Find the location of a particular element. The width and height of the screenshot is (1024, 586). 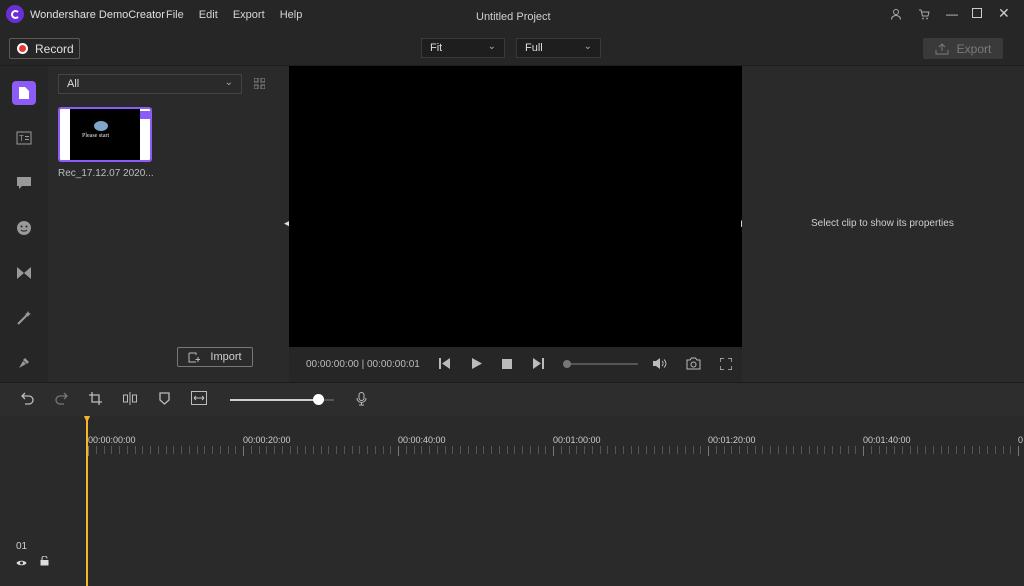

undo-icon is located at coordinates (27, 400).